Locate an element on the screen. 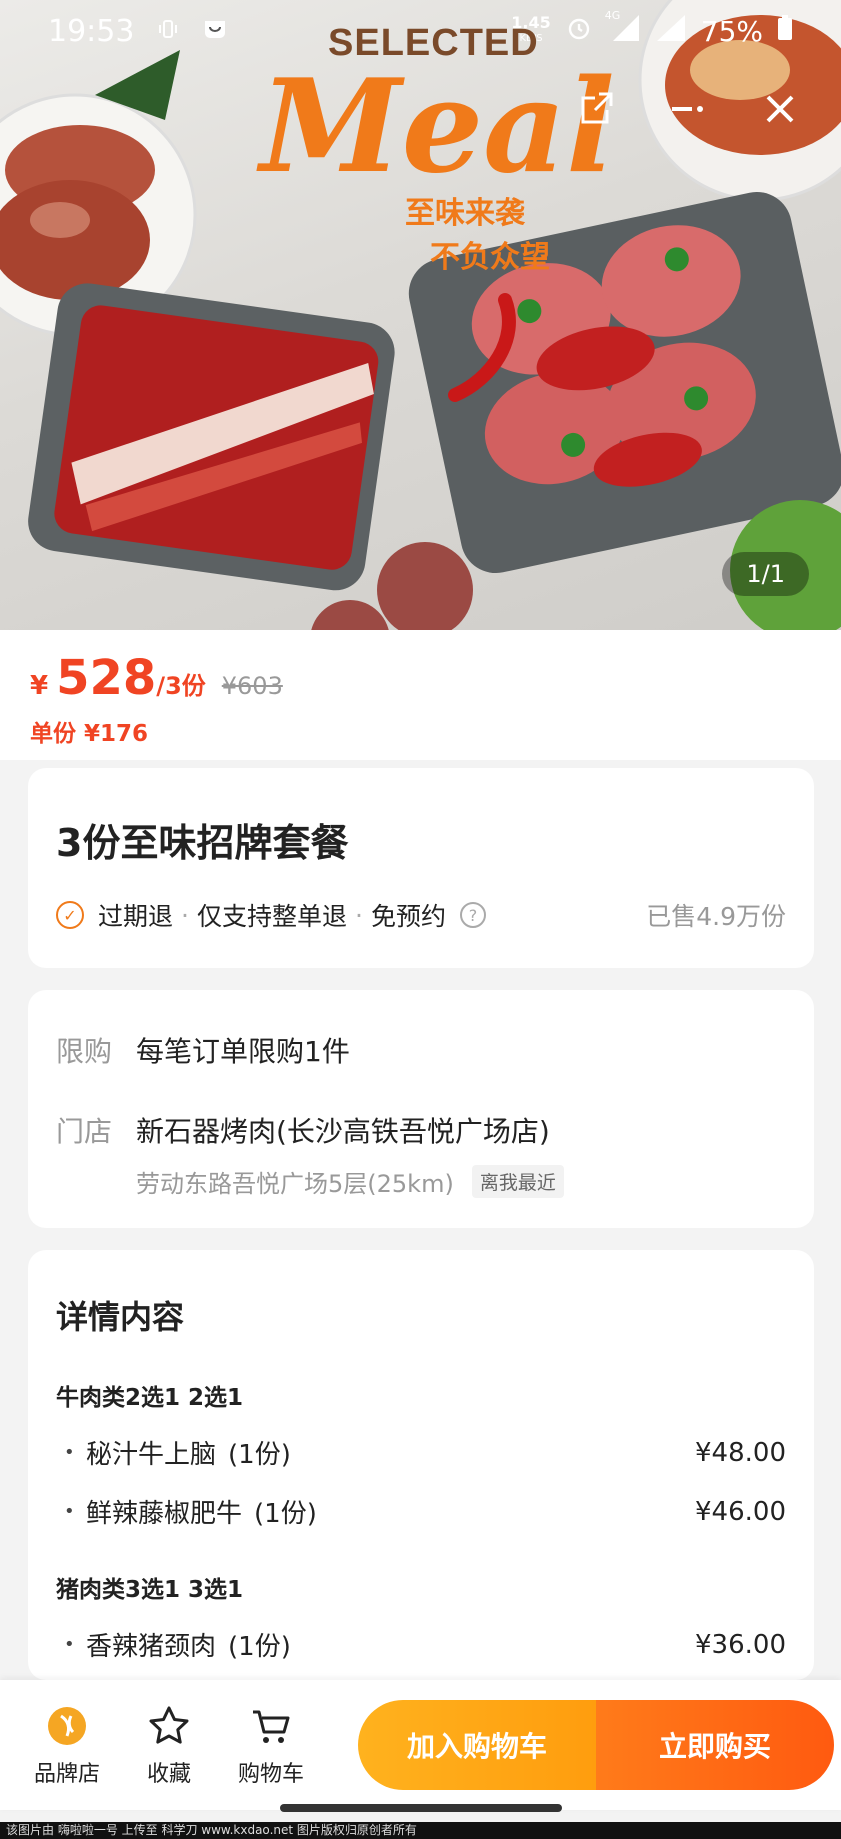 Image resolution: width=841 pixels, height=1839 pixels. share-icon is located at coordinates (596, 109).